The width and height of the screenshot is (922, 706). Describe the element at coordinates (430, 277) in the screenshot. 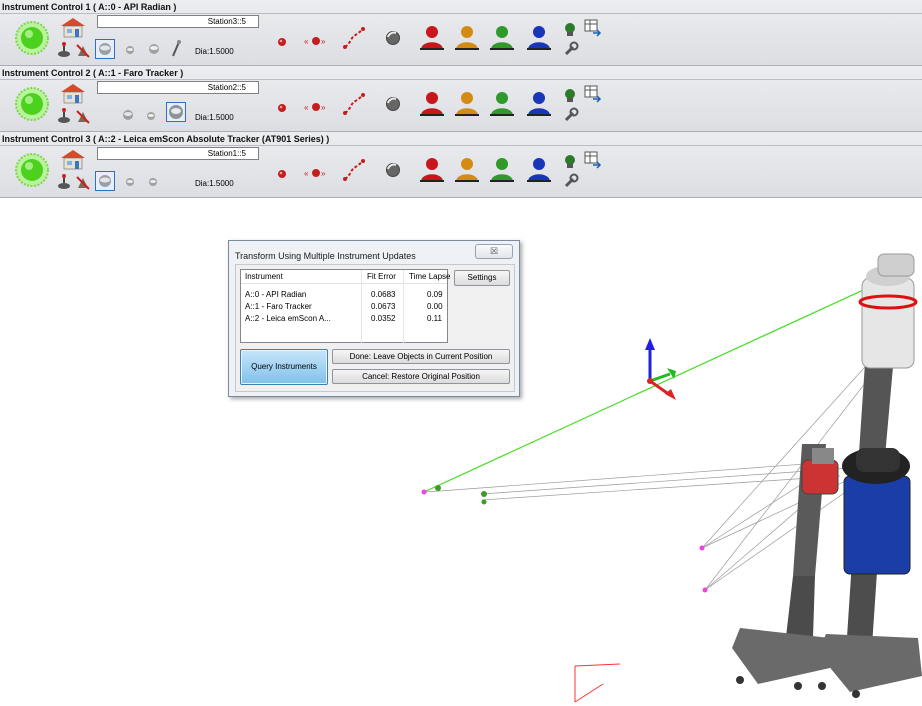

I see `column-header-time-lapse: Time Lapse` at that location.